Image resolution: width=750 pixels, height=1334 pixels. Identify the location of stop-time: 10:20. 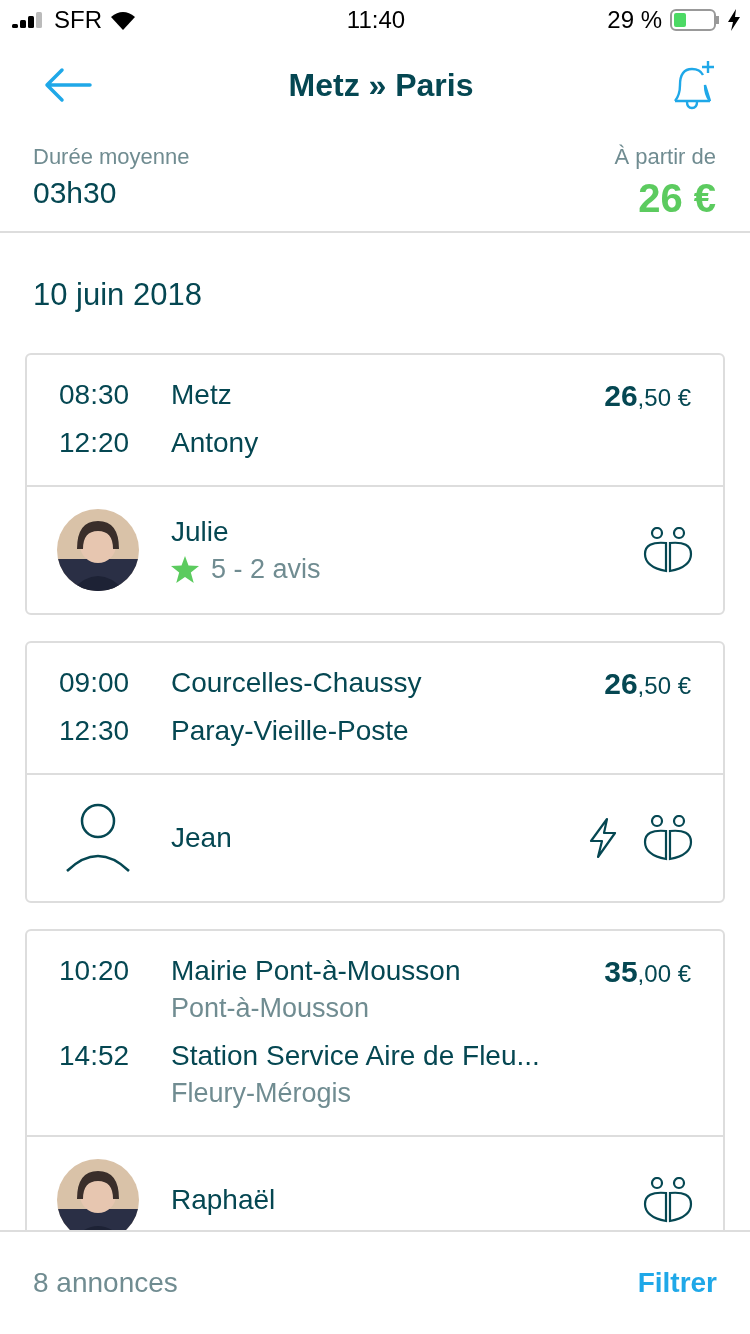
(95, 971).